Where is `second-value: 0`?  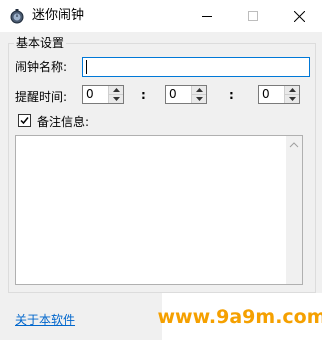
second-value: 0 is located at coordinates (266, 94).